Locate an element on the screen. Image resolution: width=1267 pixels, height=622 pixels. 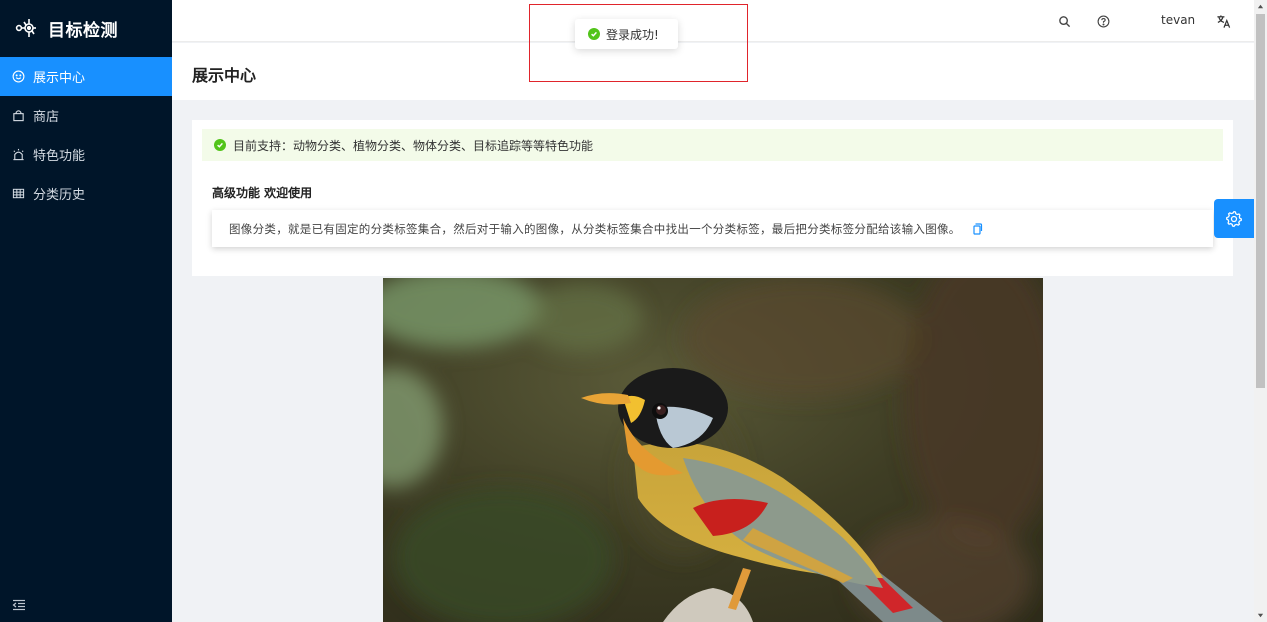
alarm-icon is located at coordinates (18, 154).